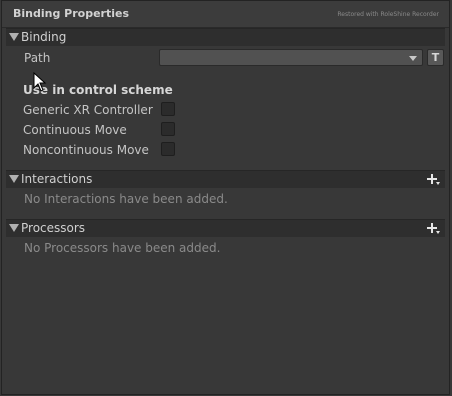  Describe the element at coordinates (435, 57) in the screenshot. I see `text-mode-button: T` at that location.